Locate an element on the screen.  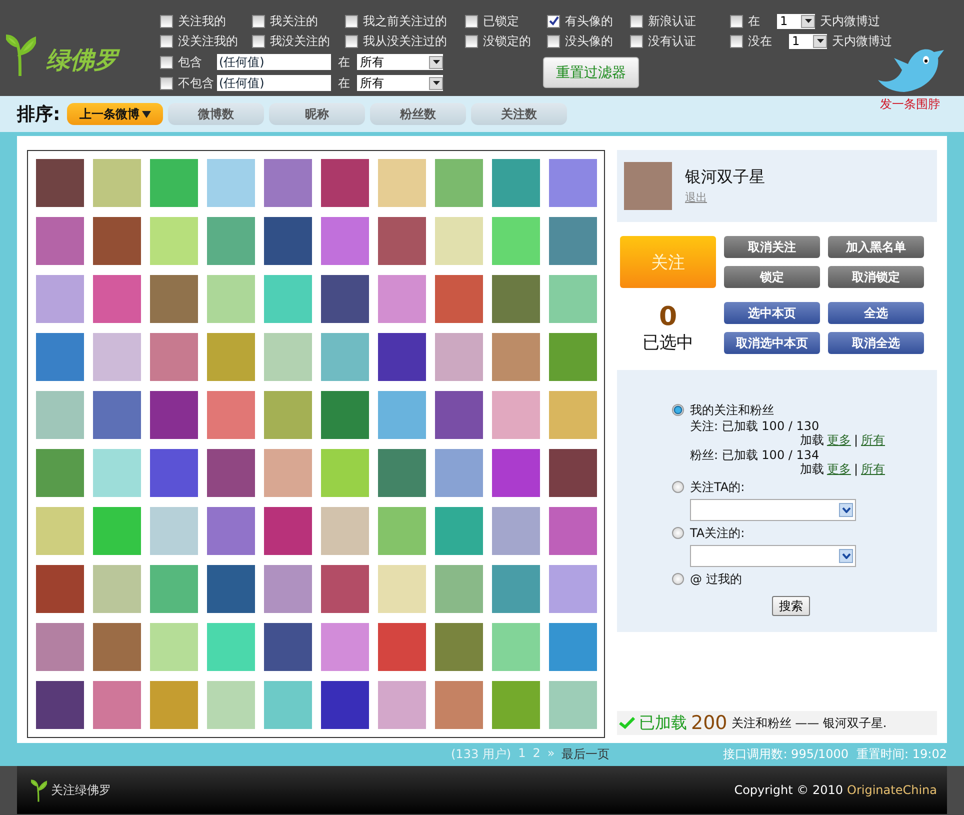
action-button: 取消锁定 is located at coordinates (876, 277).